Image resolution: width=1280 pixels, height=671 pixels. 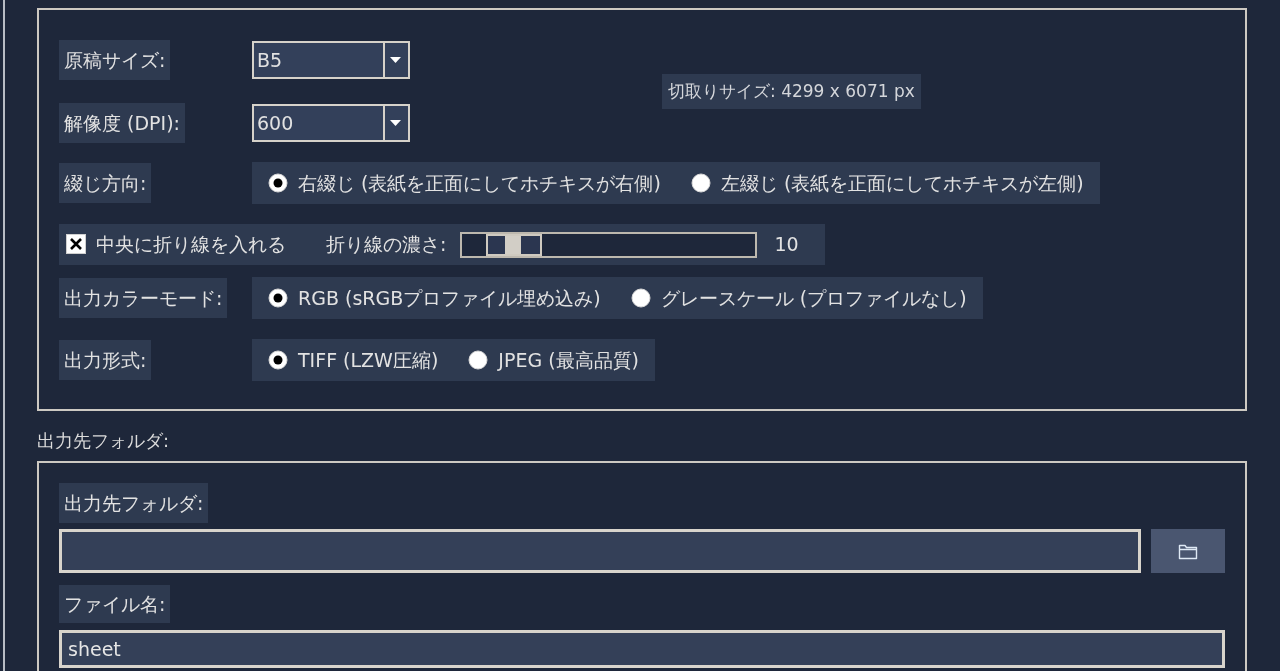 I want to click on radio-option: グレースケール (プロファイルなし), so click(x=798, y=298).